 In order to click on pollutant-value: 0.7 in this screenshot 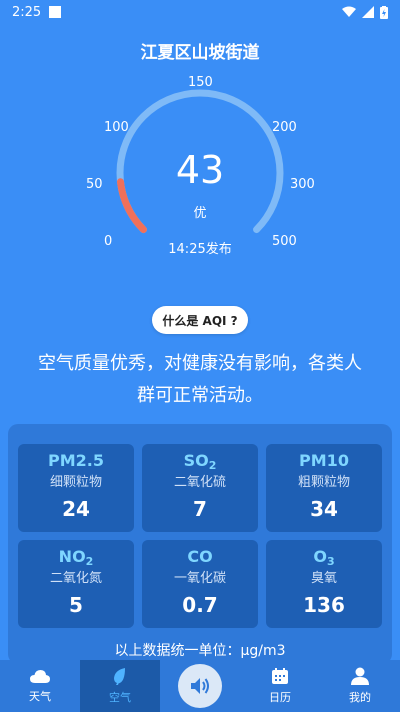, I will do `click(200, 605)`.